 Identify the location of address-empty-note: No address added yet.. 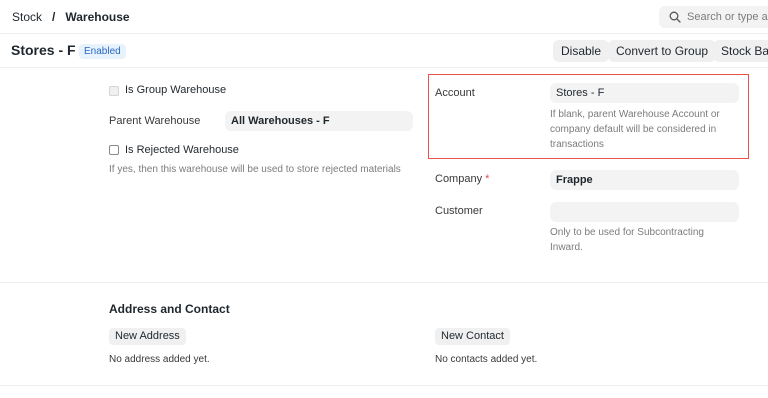
(159, 359).